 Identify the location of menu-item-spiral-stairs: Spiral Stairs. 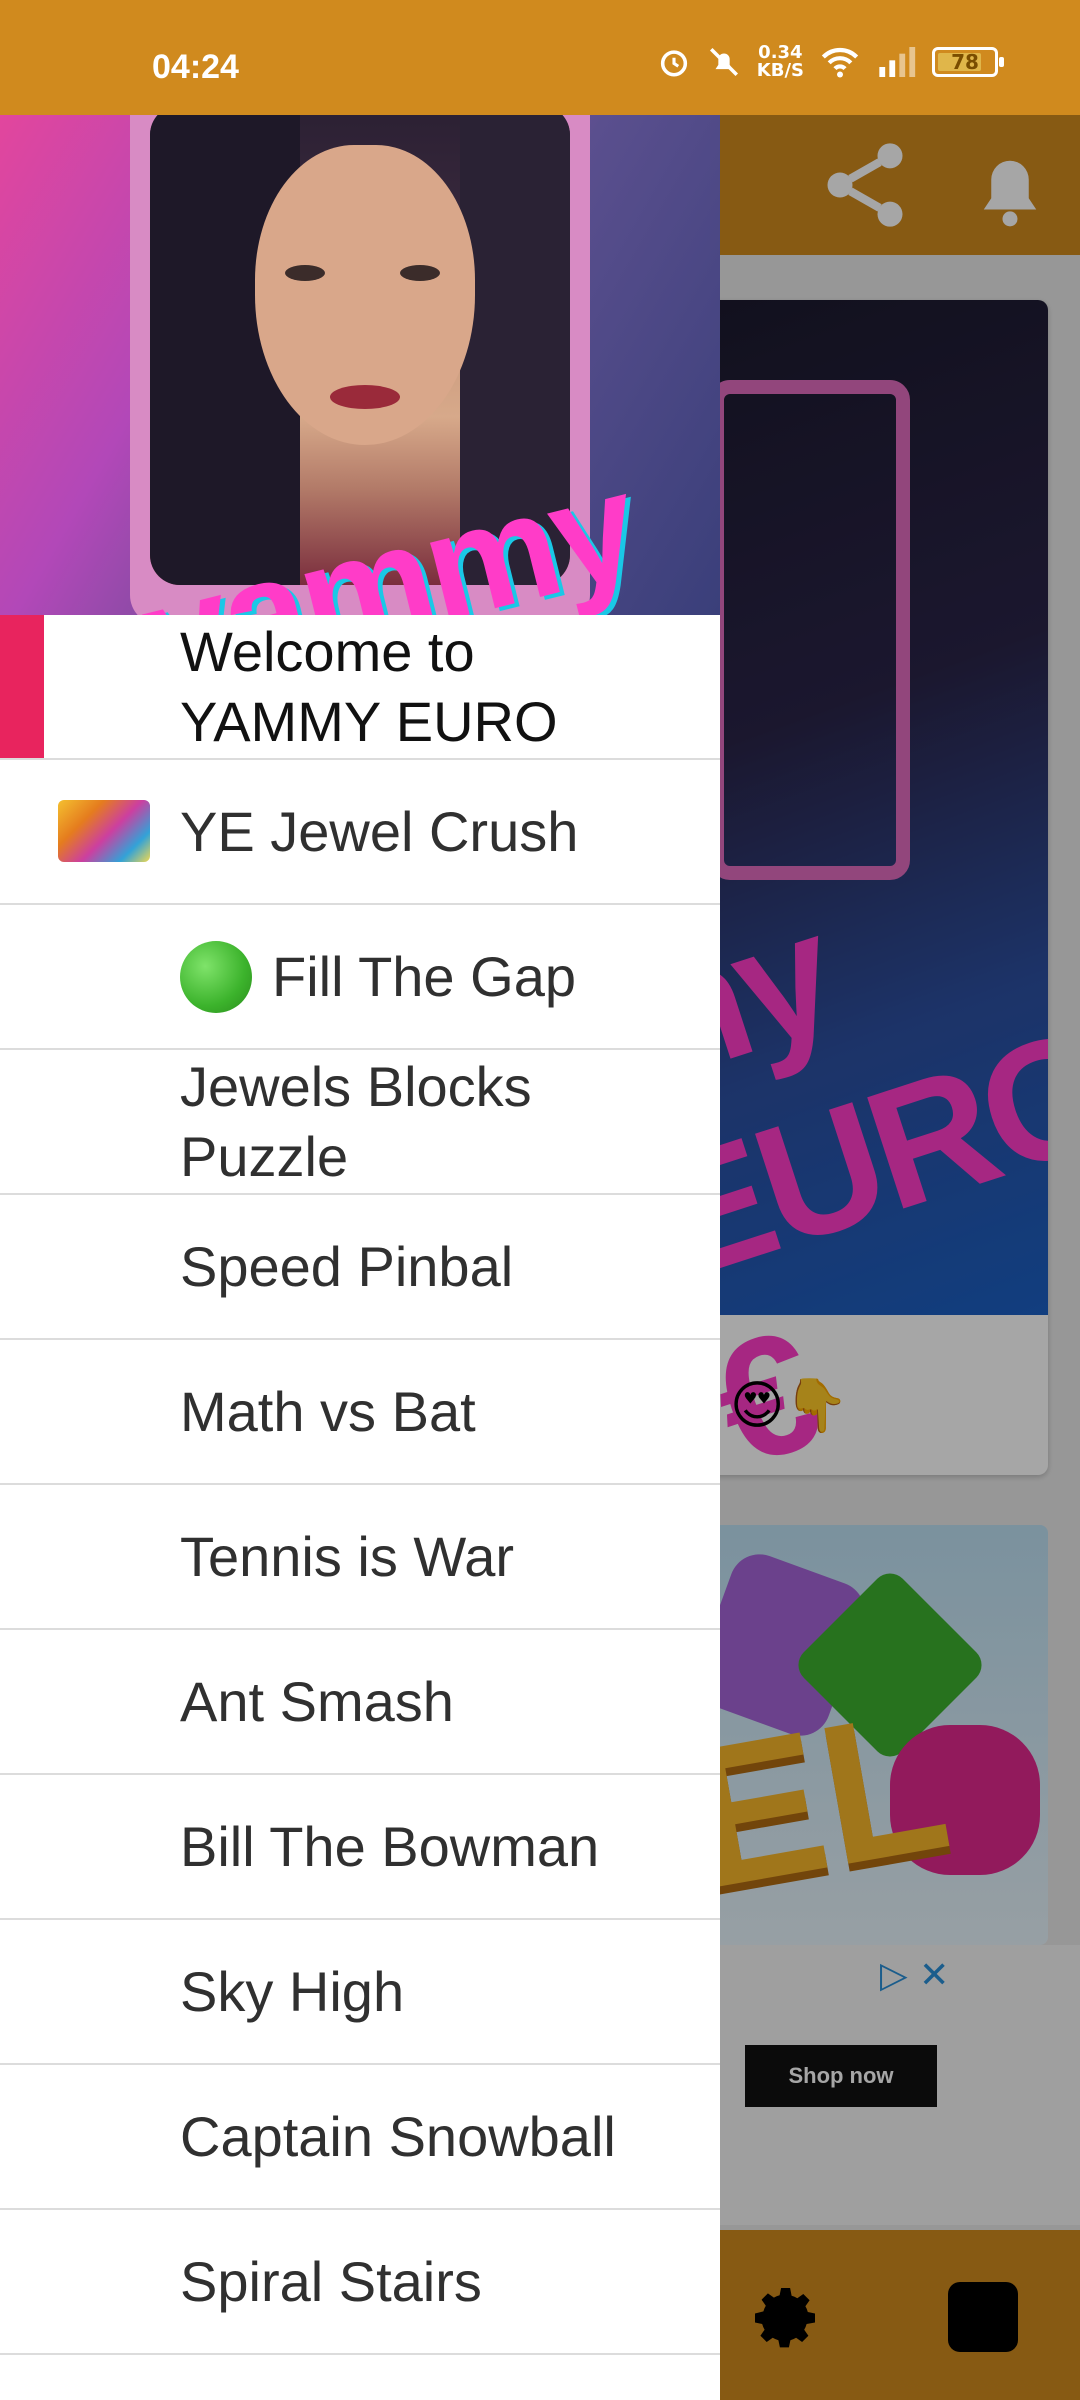
(360, 2282).